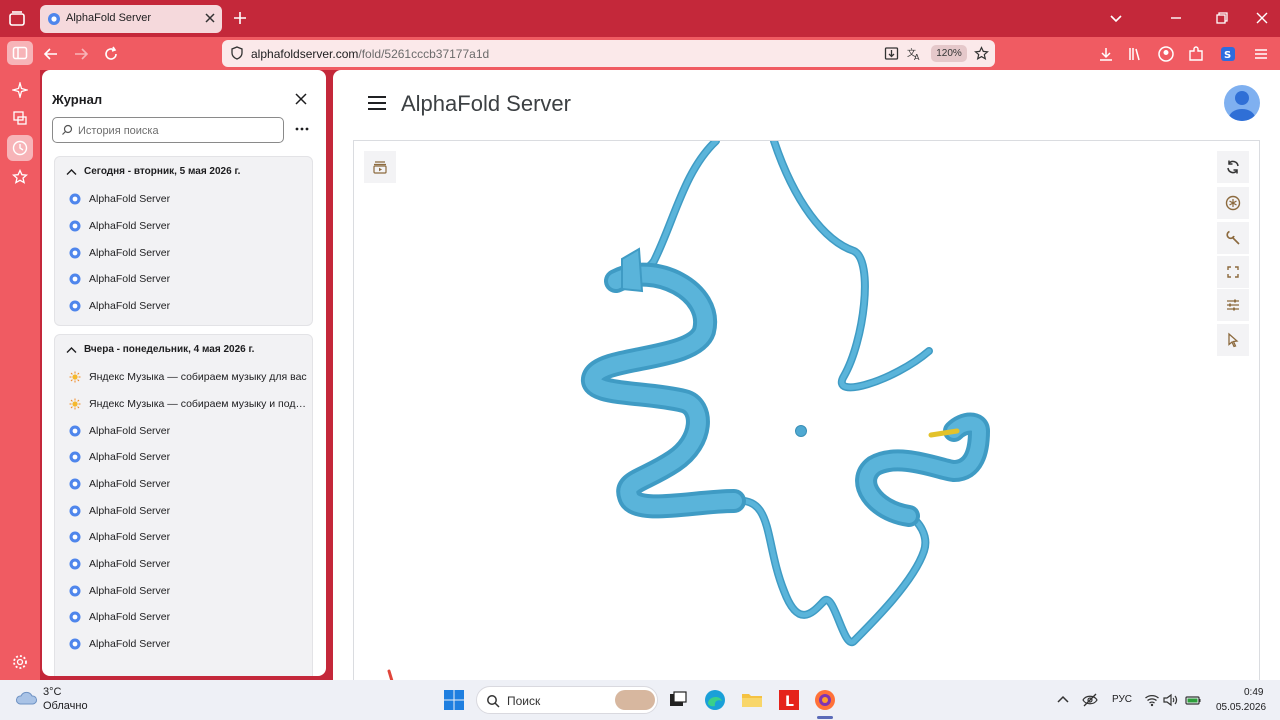  I want to click on synced-tabs-icon, so click(20, 118).